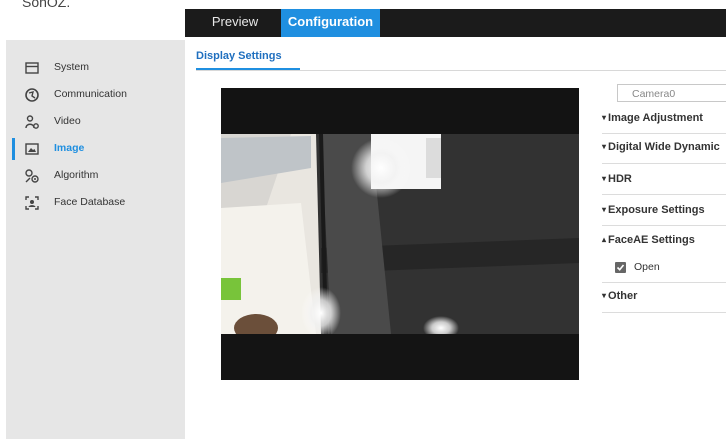  Describe the element at coordinates (95, 122) in the screenshot. I see `sidebar-item-video: Video` at that location.